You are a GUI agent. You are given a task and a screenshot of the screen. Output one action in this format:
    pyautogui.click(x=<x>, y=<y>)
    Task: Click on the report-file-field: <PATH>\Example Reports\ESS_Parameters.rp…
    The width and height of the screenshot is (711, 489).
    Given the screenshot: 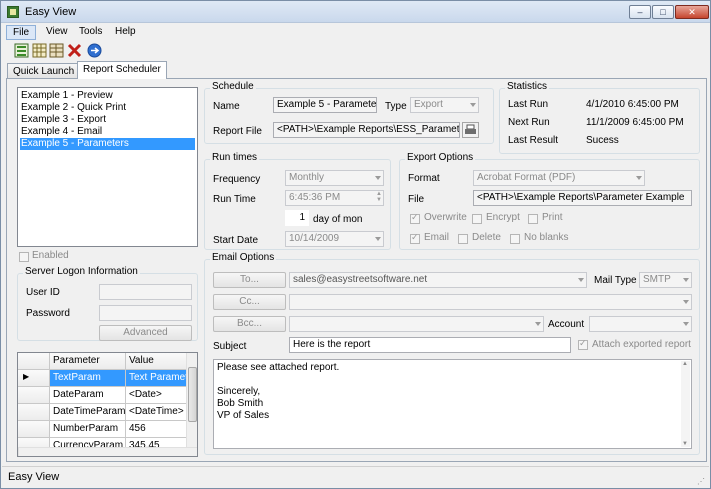 What is the action you would take?
    pyautogui.click(x=366, y=130)
    